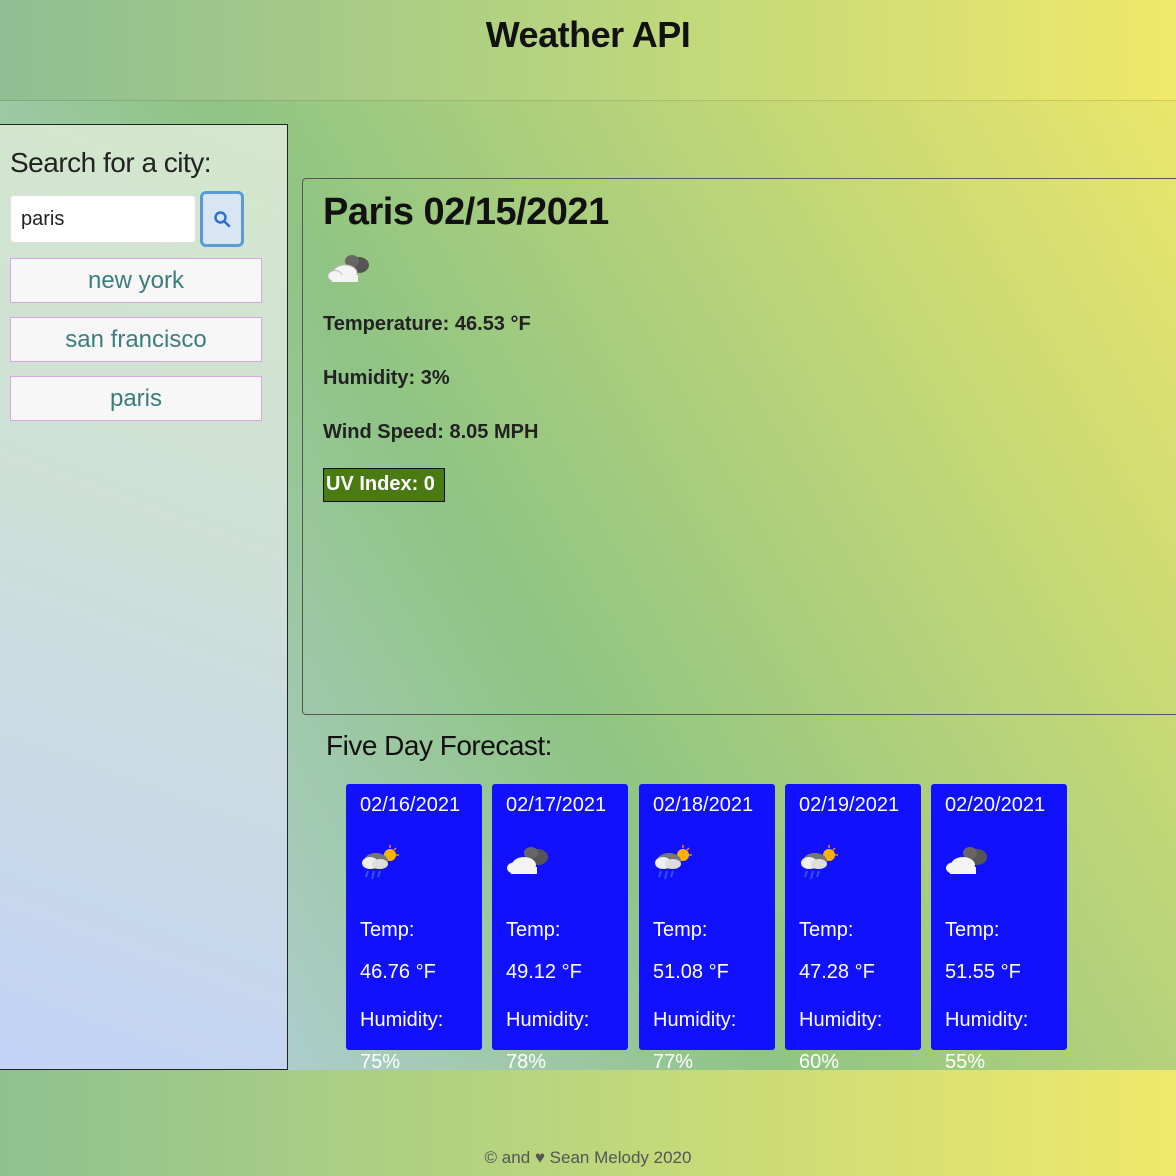 This screenshot has height=1176, width=1176. What do you see at coordinates (703, 805) in the screenshot?
I see `forecast-date: 02/18/2021` at bounding box center [703, 805].